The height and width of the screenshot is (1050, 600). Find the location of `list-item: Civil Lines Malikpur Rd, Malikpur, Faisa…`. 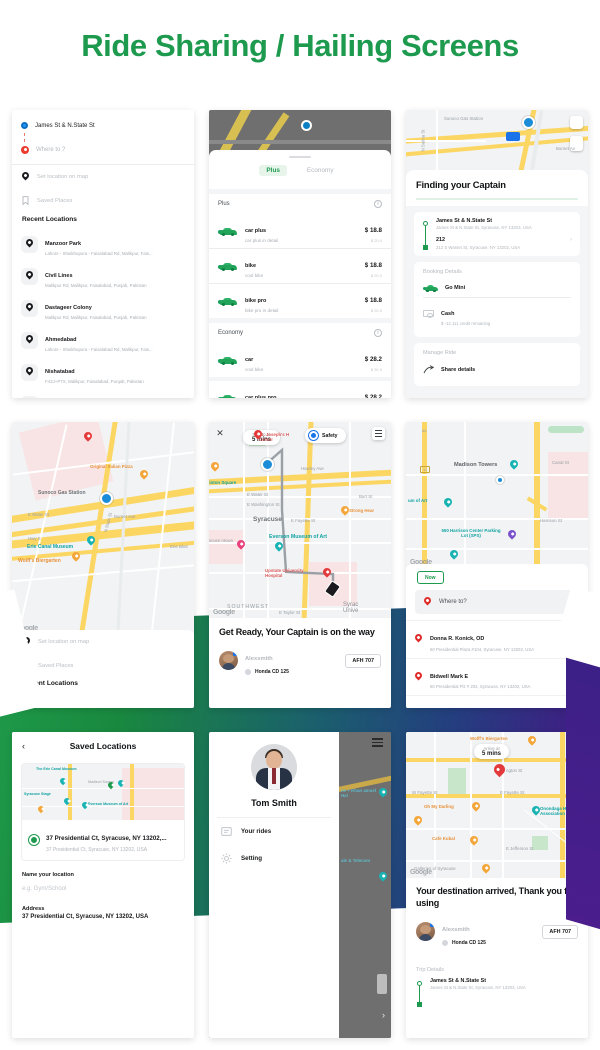

list-item: Civil Lines Malikpur Rd, Malikpur, Faisa… is located at coordinates (103, 276).